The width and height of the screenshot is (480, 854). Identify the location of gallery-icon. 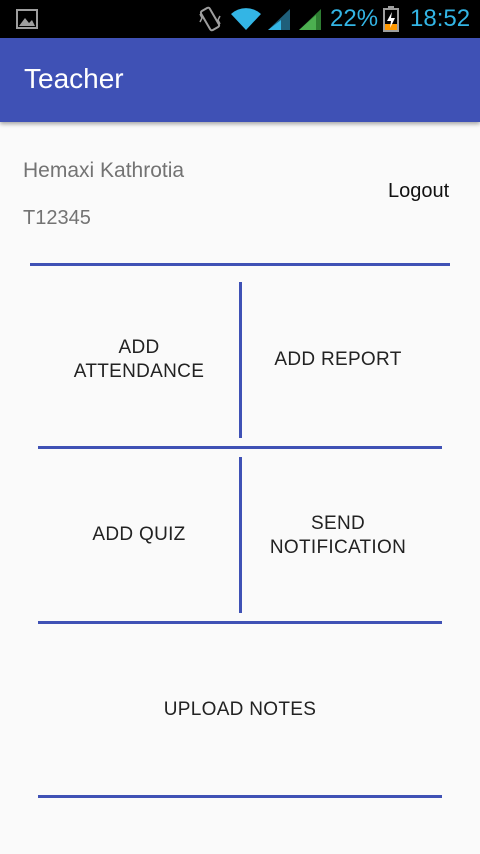
(27, 19).